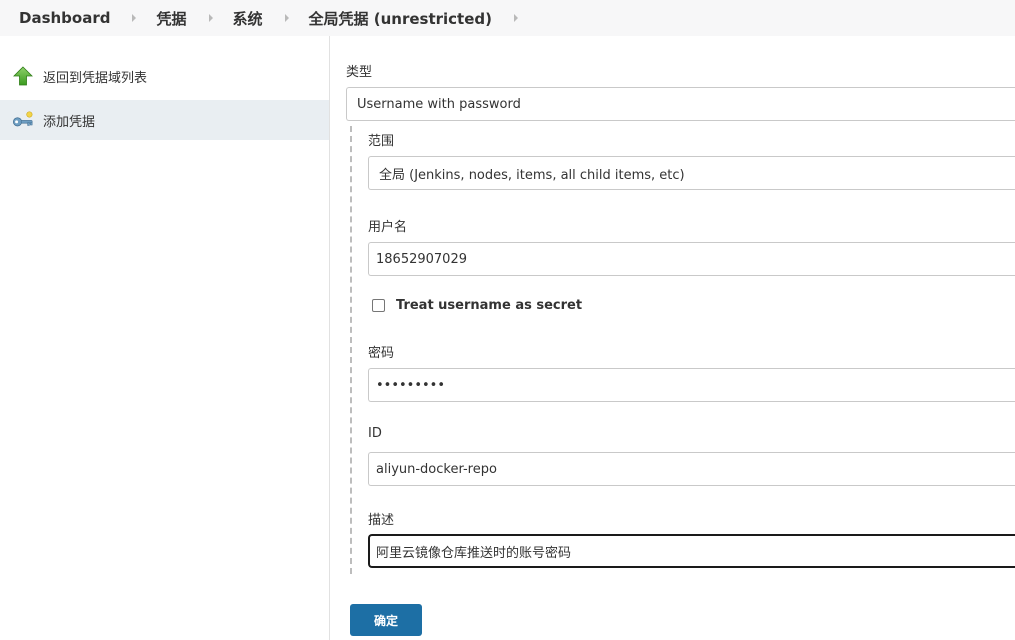  I want to click on password-input: •••••••••, so click(691, 385).